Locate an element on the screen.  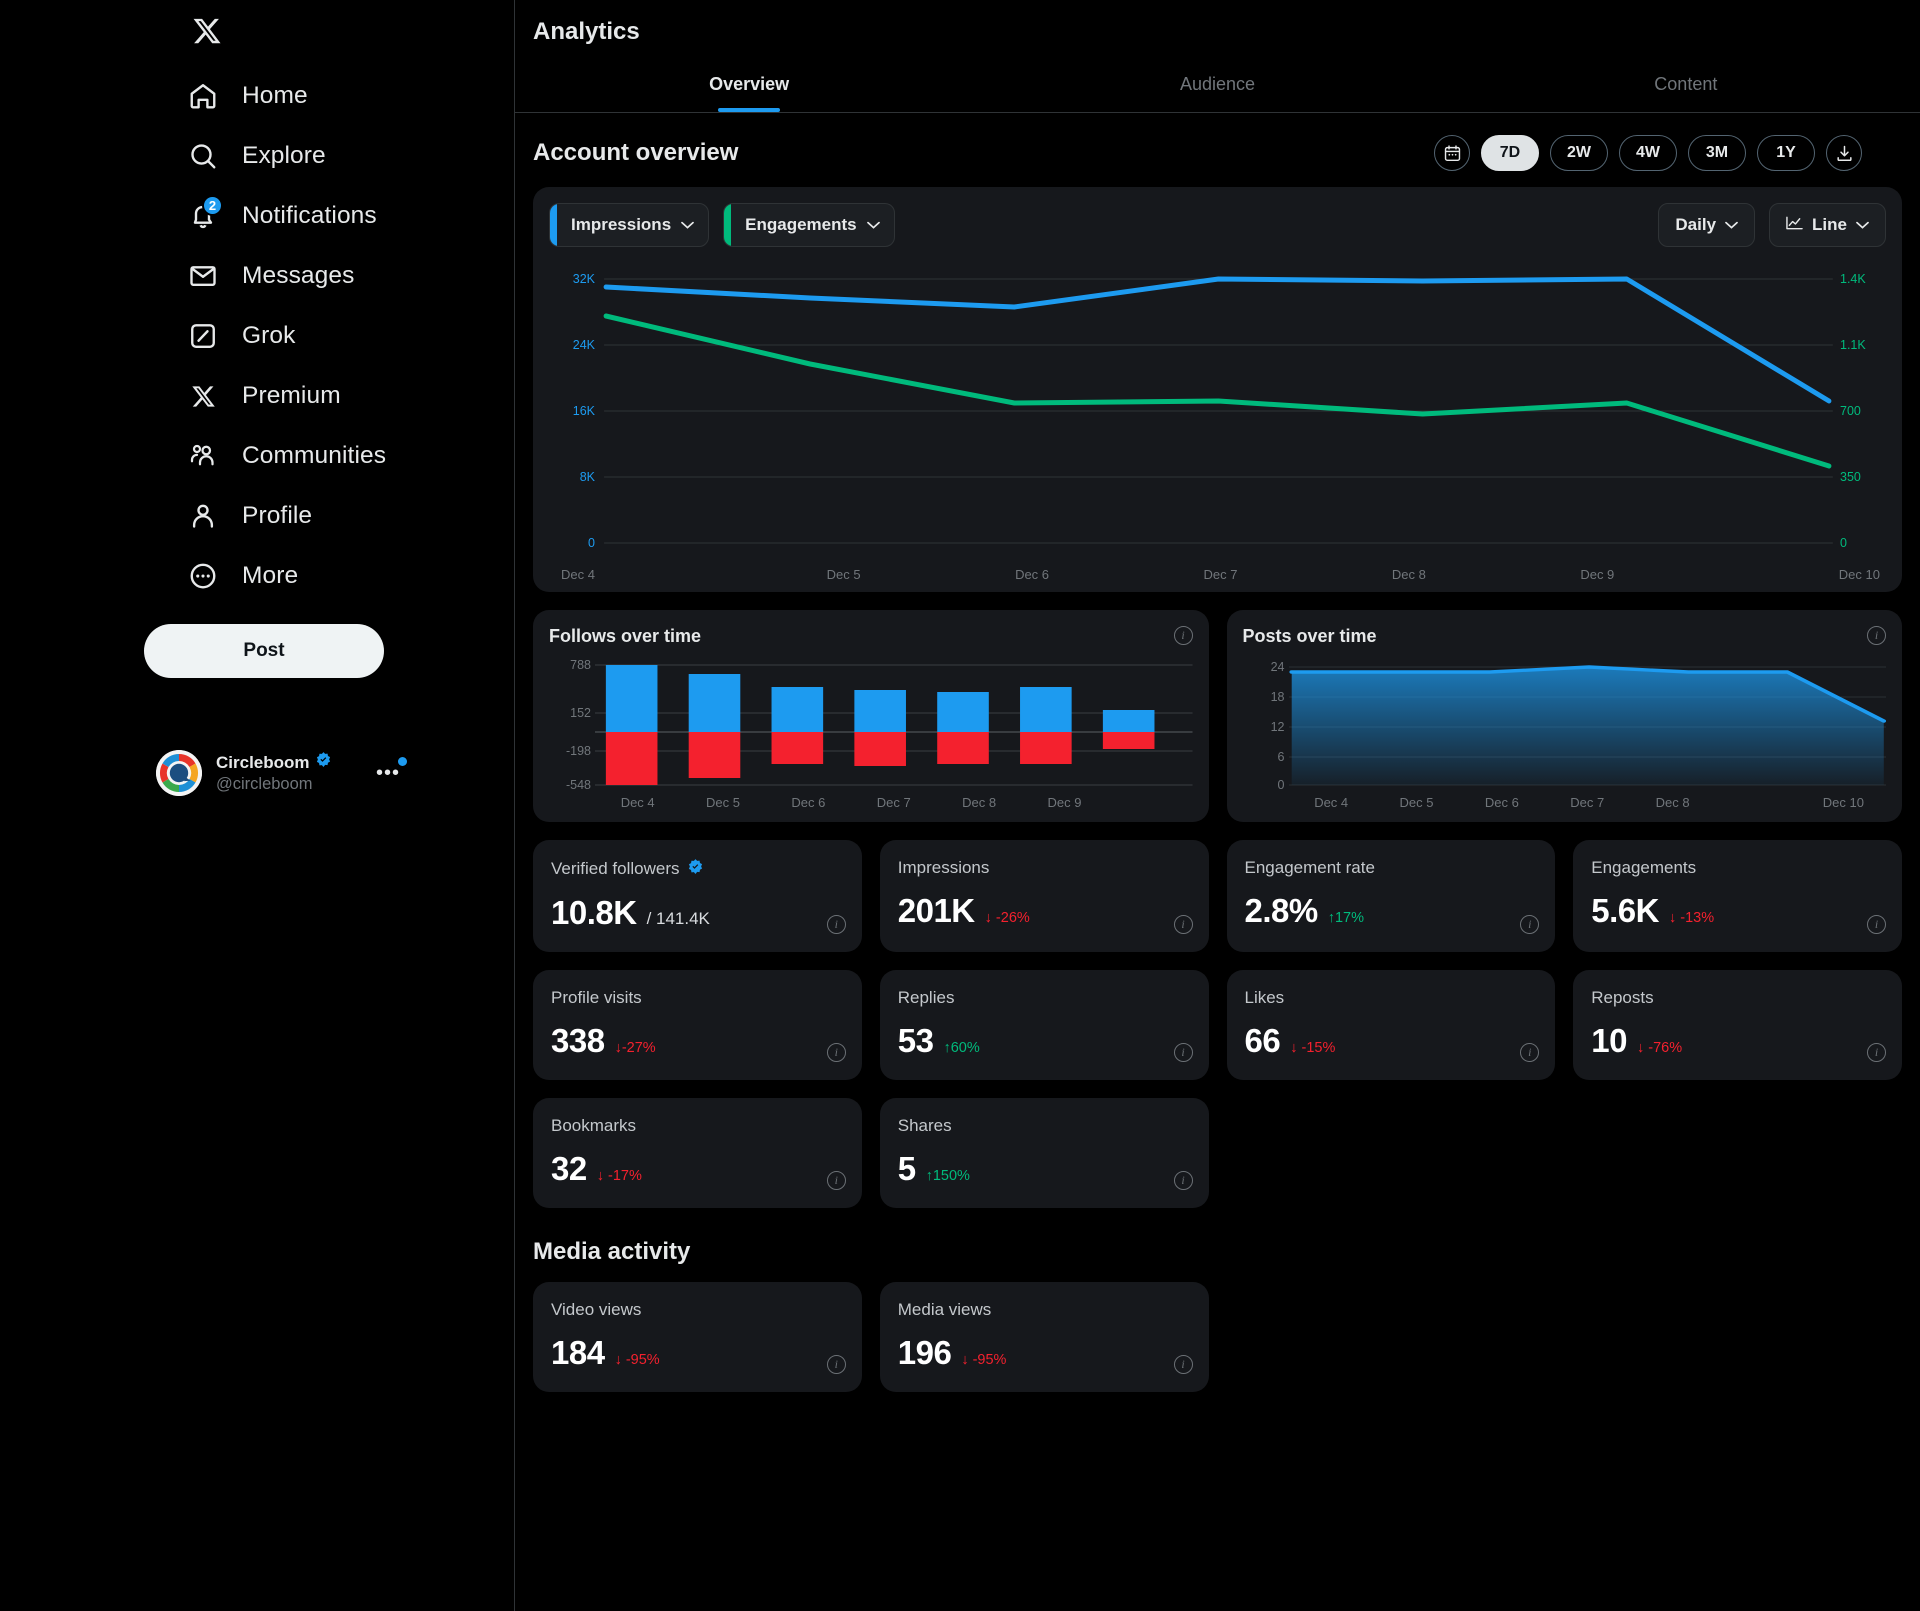
metric-value-row: 10 ↓ -76% is located at coordinates (1737, 1041).